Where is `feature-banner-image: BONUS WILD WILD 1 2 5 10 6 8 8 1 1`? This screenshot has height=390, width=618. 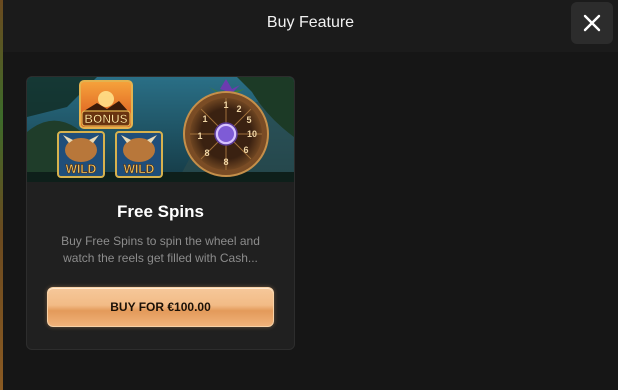
feature-banner-image: BONUS WILD WILD 1 2 5 10 6 8 8 1 1 is located at coordinates (160, 129).